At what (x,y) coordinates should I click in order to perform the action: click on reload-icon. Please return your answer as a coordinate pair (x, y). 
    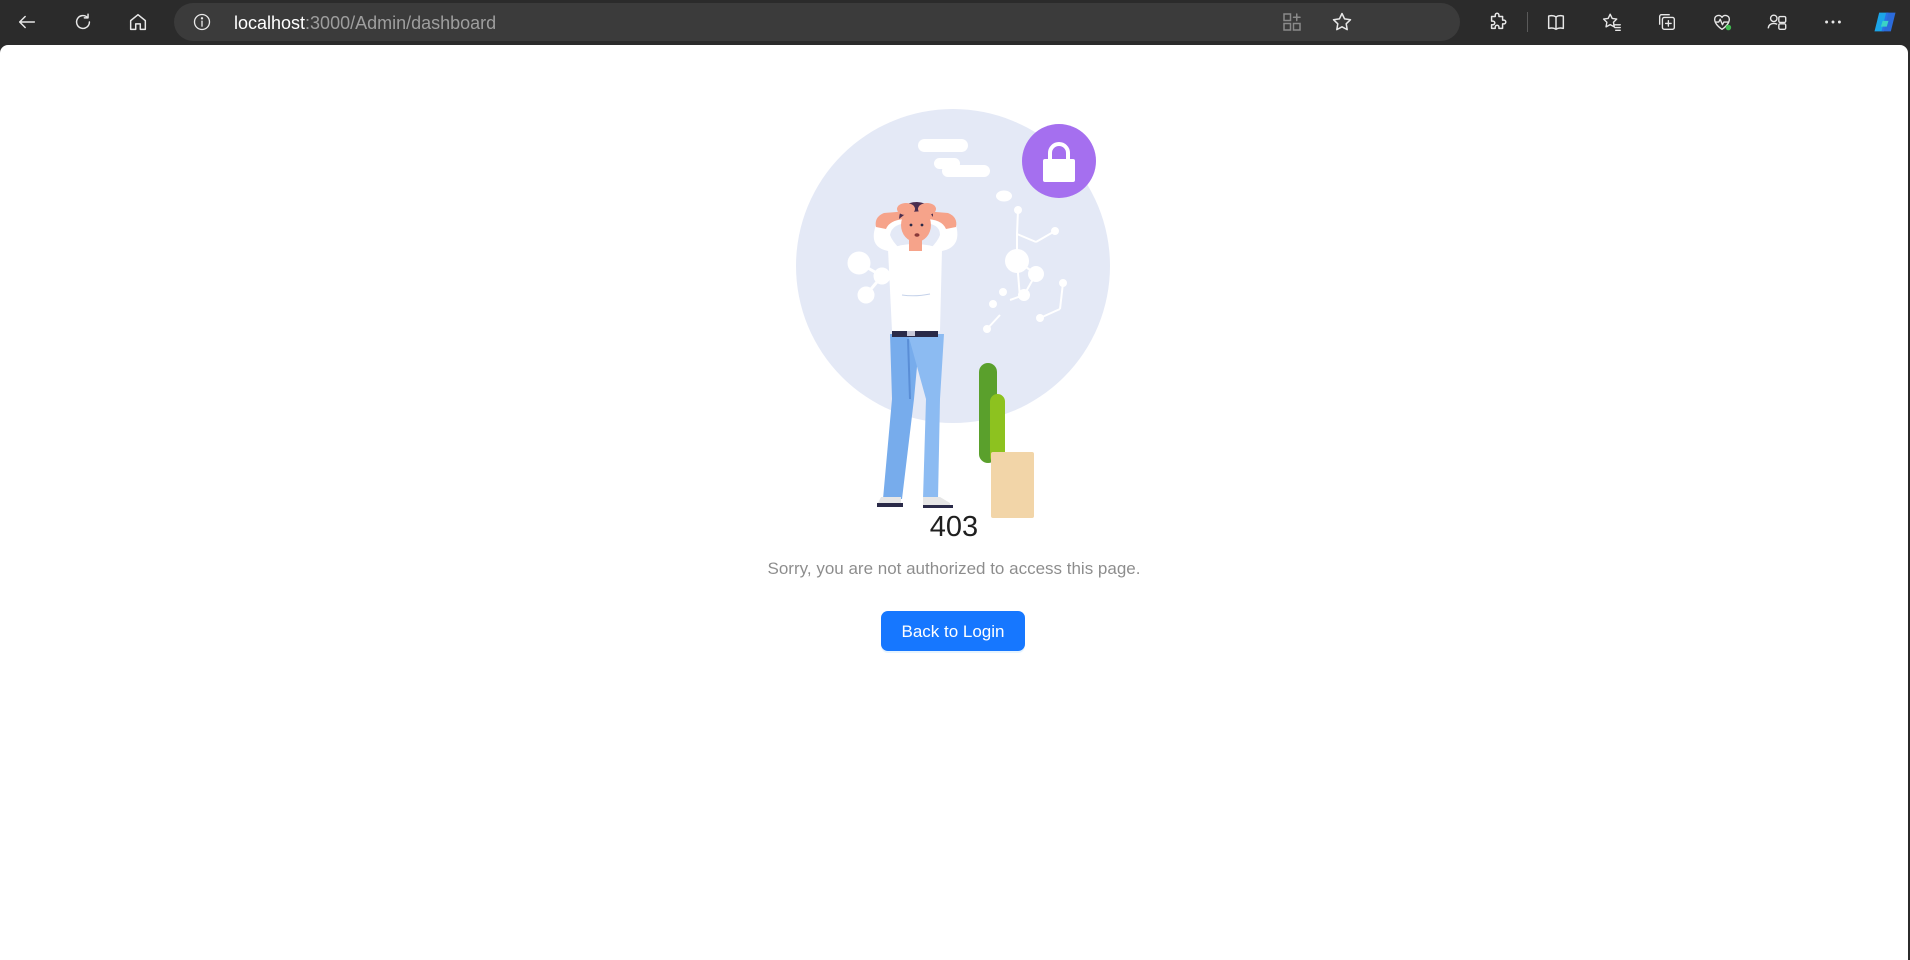
    Looking at the image, I should click on (83, 21).